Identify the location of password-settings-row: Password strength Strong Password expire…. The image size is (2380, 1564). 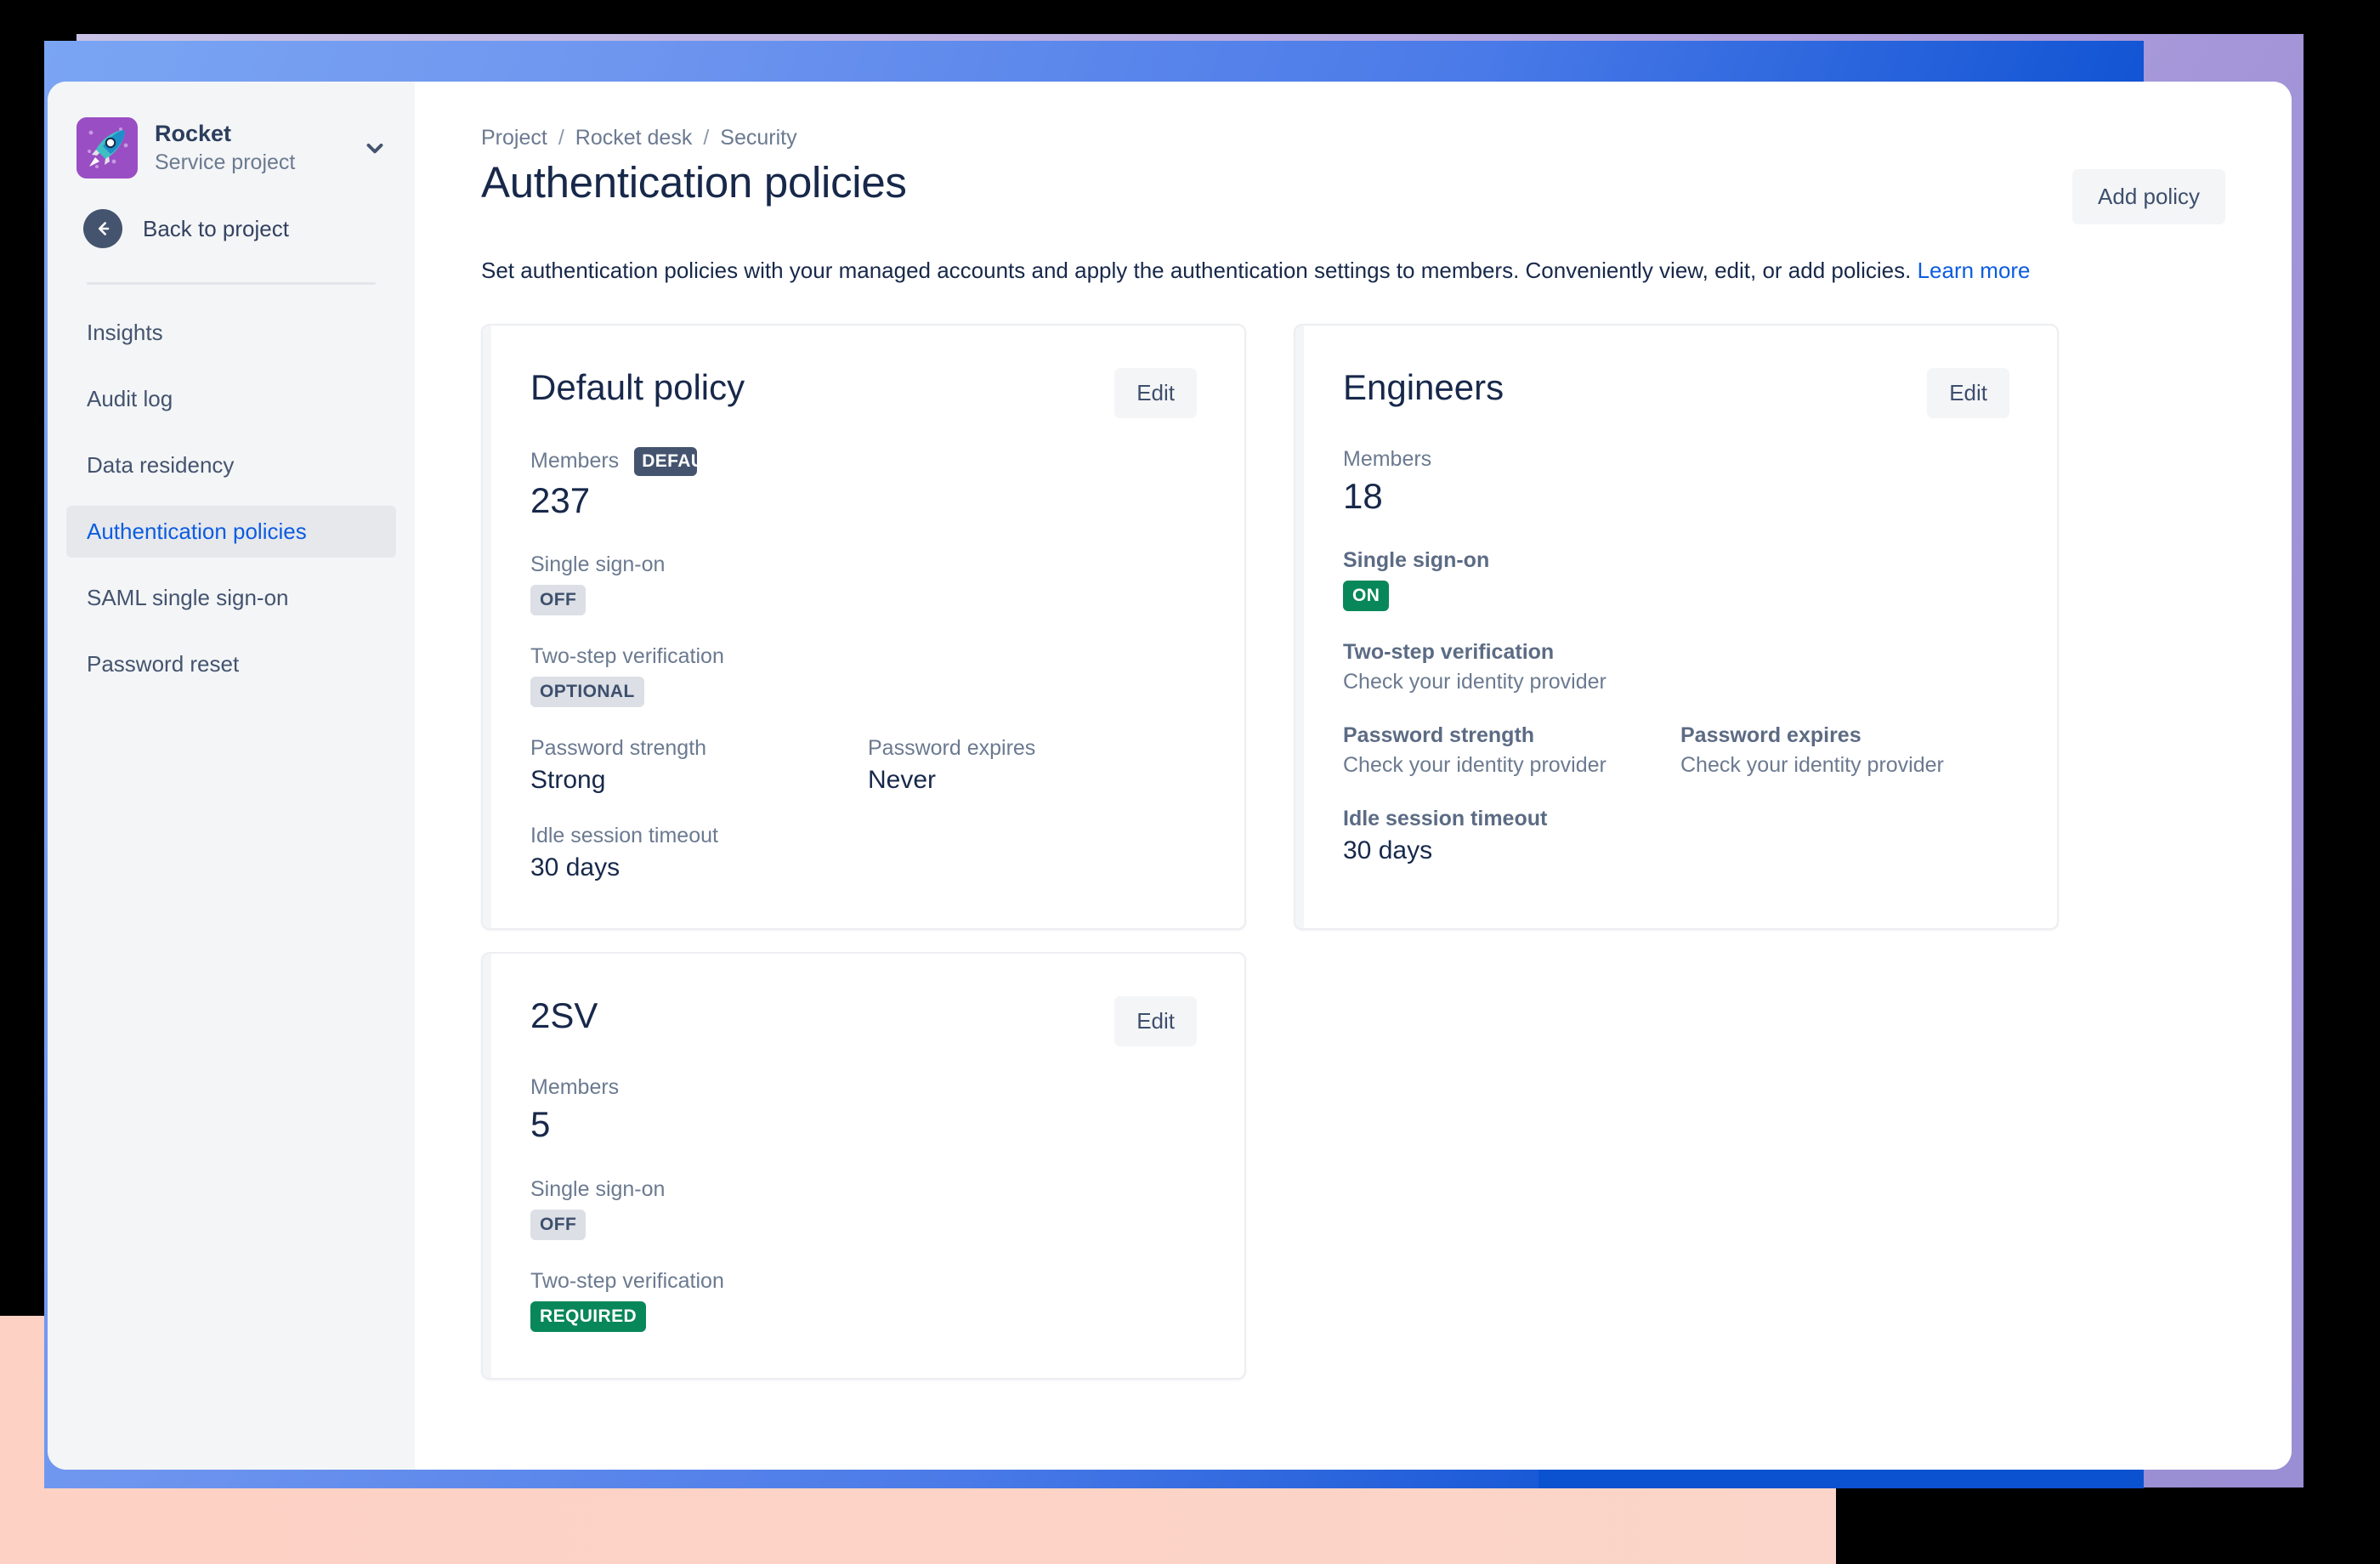
(863, 765).